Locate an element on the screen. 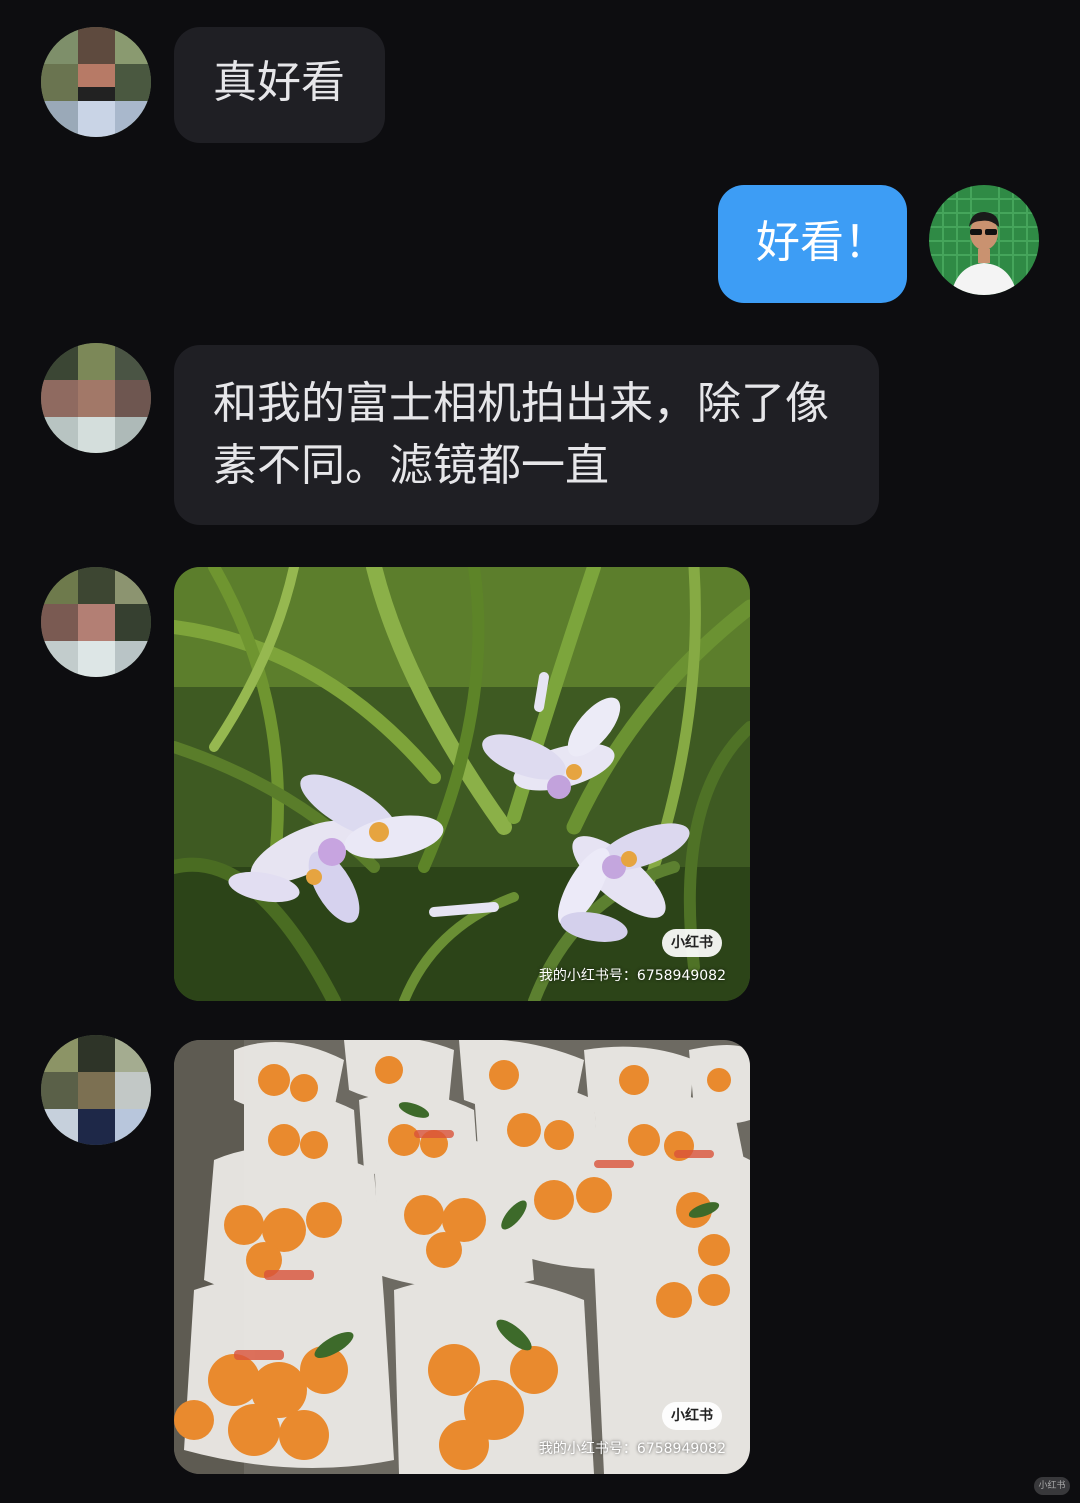 The height and width of the screenshot is (1503, 1080). message-text-line: 和我的富士相机拍出来，除了像 is located at coordinates (521, 403).